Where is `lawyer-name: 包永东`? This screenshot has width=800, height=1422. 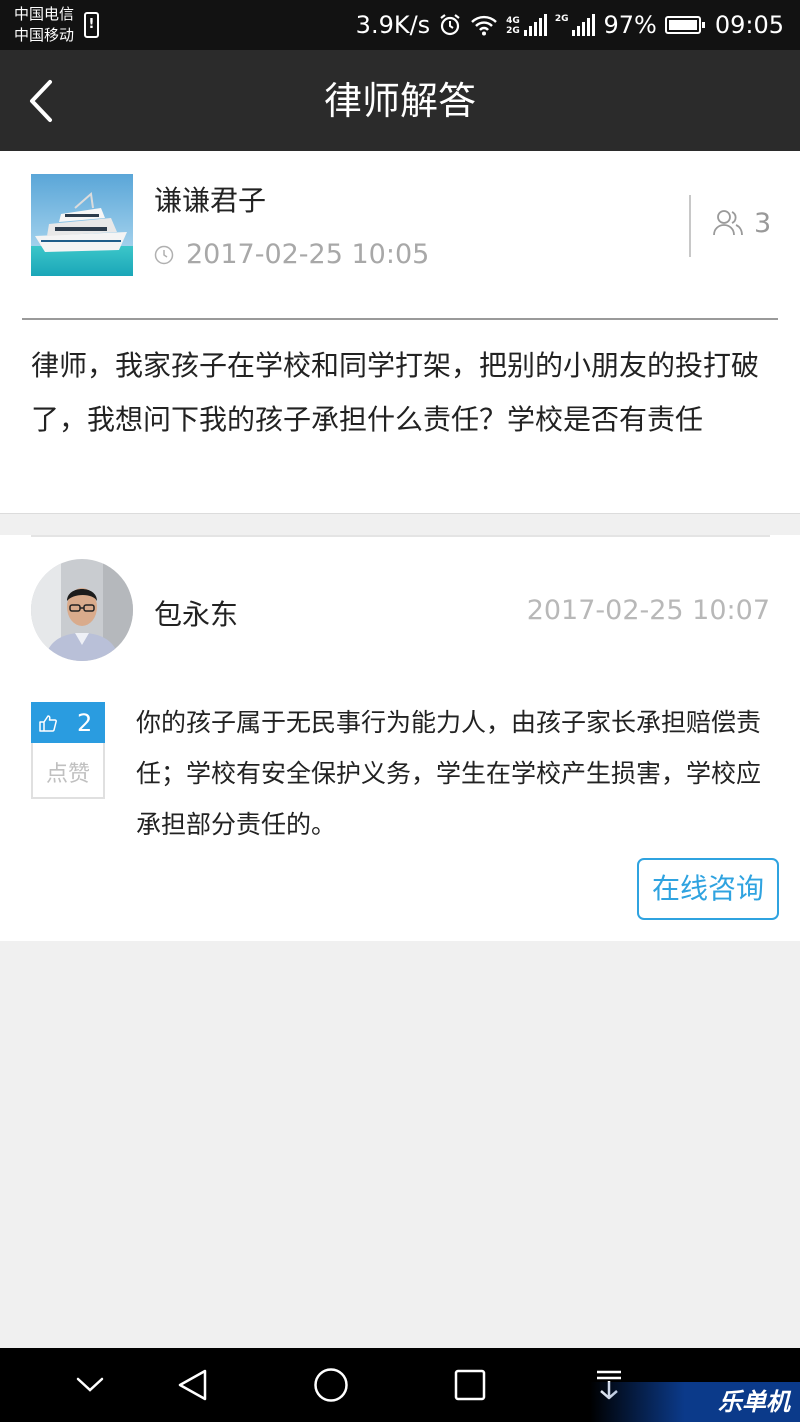
lawyer-name: 包永东 is located at coordinates (196, 614).